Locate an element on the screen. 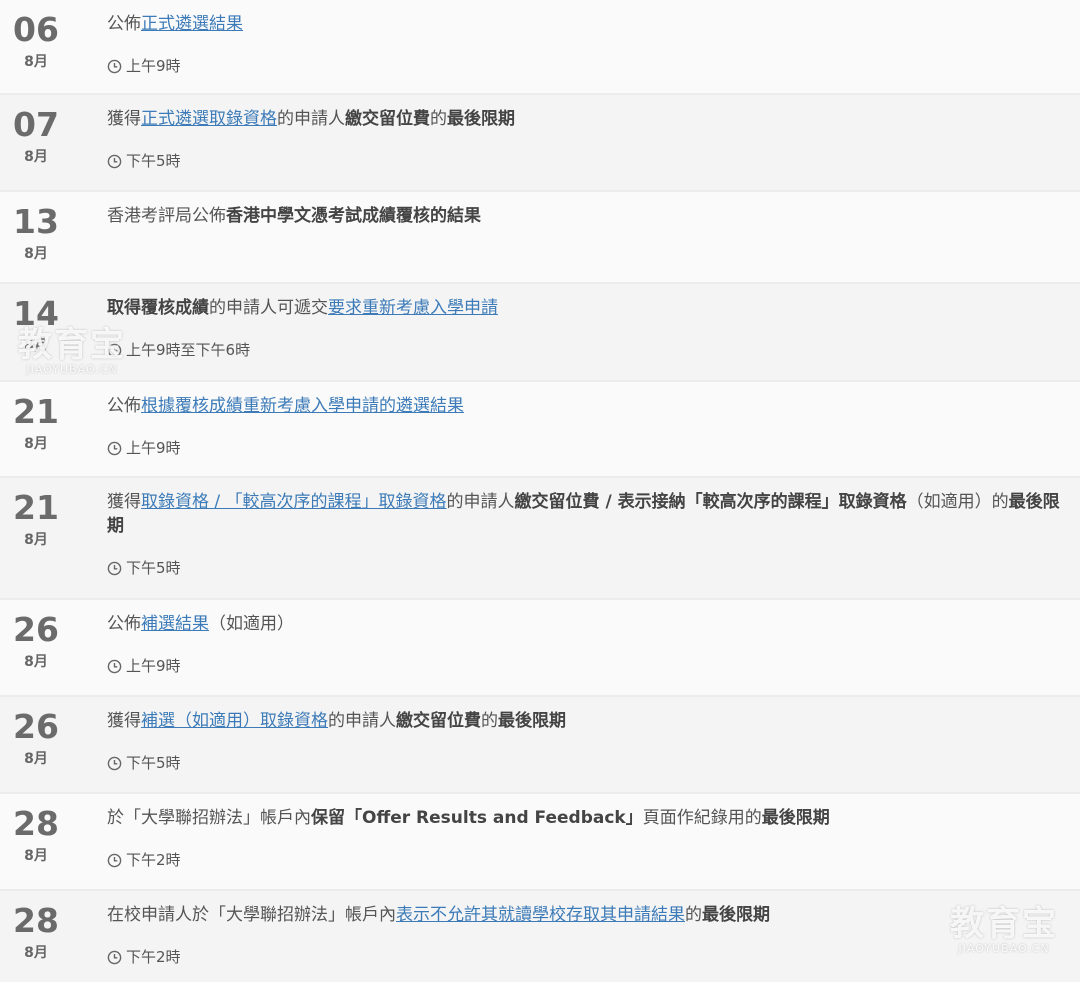 This screenshot has width=1080, height=982. event-description: 公佈正式遴選結果 is located at coordinates (584, 24).